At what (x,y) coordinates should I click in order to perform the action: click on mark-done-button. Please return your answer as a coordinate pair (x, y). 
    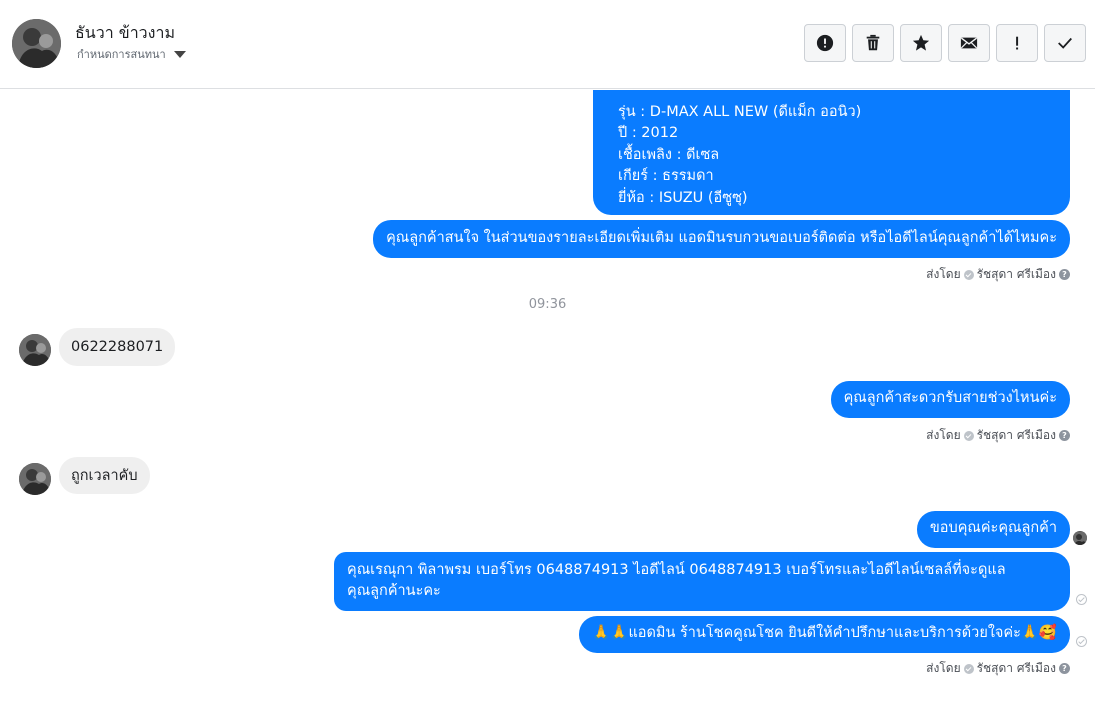
    Looking at the image, I should click on (1065, 43).